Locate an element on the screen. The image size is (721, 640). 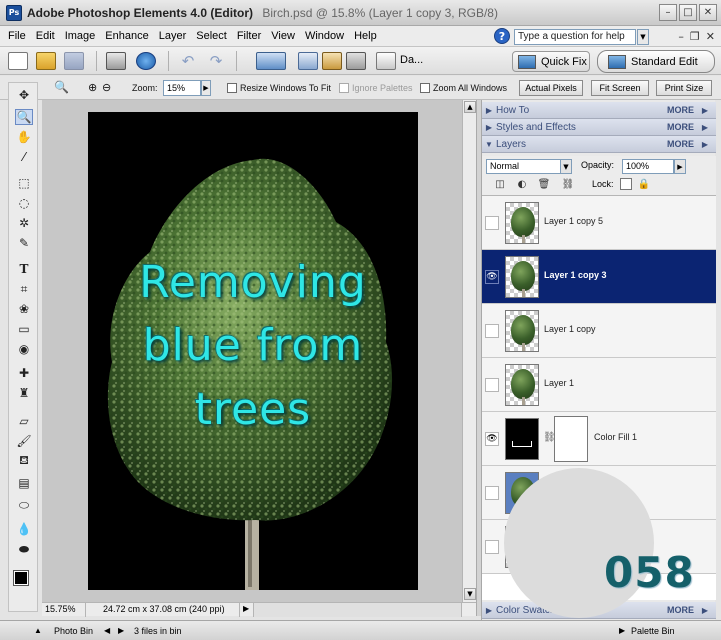
magic-wand-tool-icon: ✲ is located at coordinates (24, 223).